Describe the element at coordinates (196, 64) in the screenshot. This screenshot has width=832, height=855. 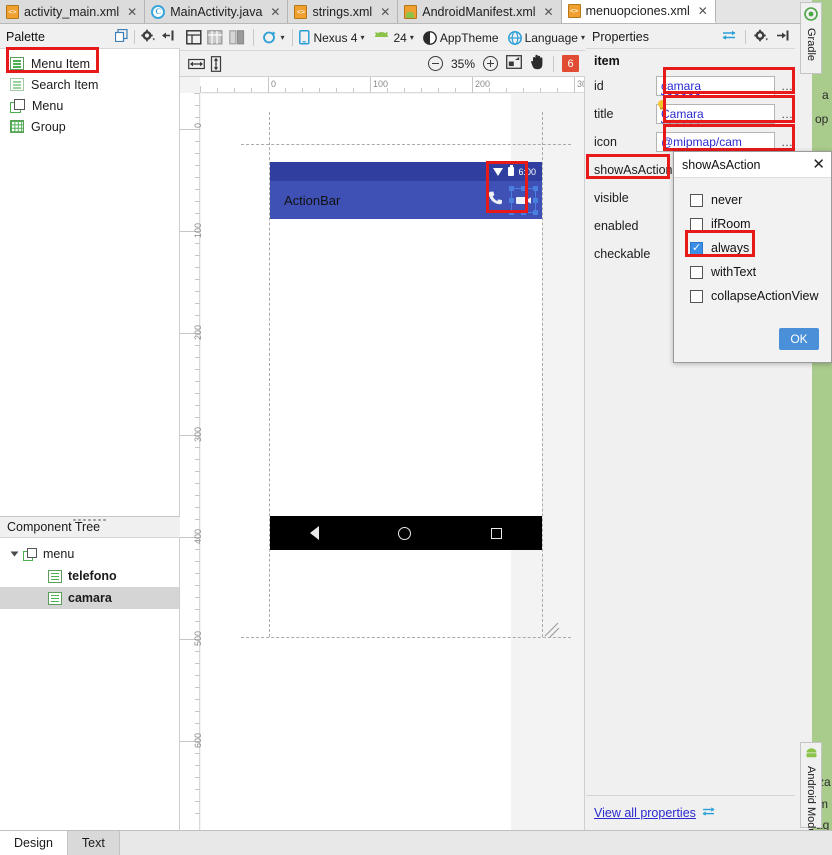
I see `fit-width-icon` at that location.